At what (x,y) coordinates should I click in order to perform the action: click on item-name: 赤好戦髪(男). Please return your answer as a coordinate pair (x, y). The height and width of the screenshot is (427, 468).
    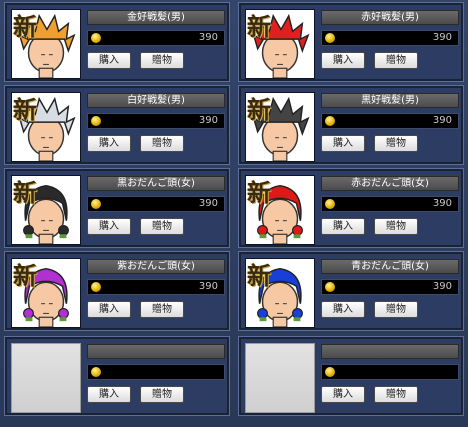
    Looking at the image, I should click on (390, 17).